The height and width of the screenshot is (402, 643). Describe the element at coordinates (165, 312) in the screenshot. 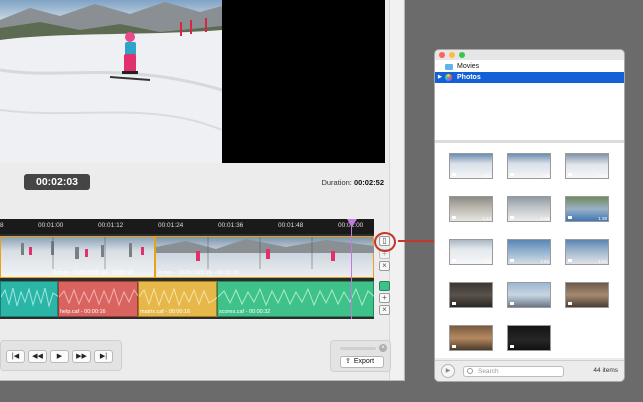

I see `audio-clip-label: matrix.caf - 00:00:16` at that location.